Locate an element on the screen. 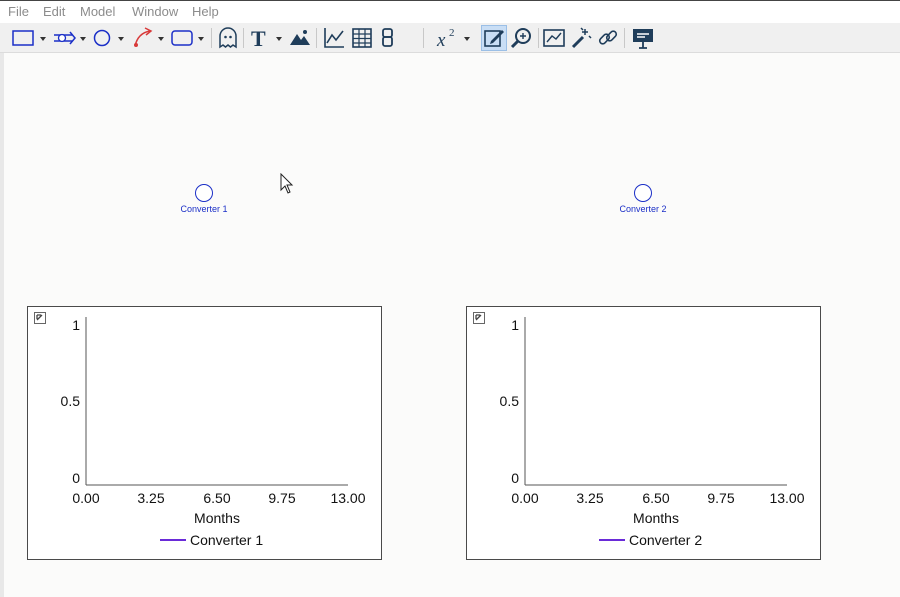  connector-tool-button is located at coordinates (150, 38).